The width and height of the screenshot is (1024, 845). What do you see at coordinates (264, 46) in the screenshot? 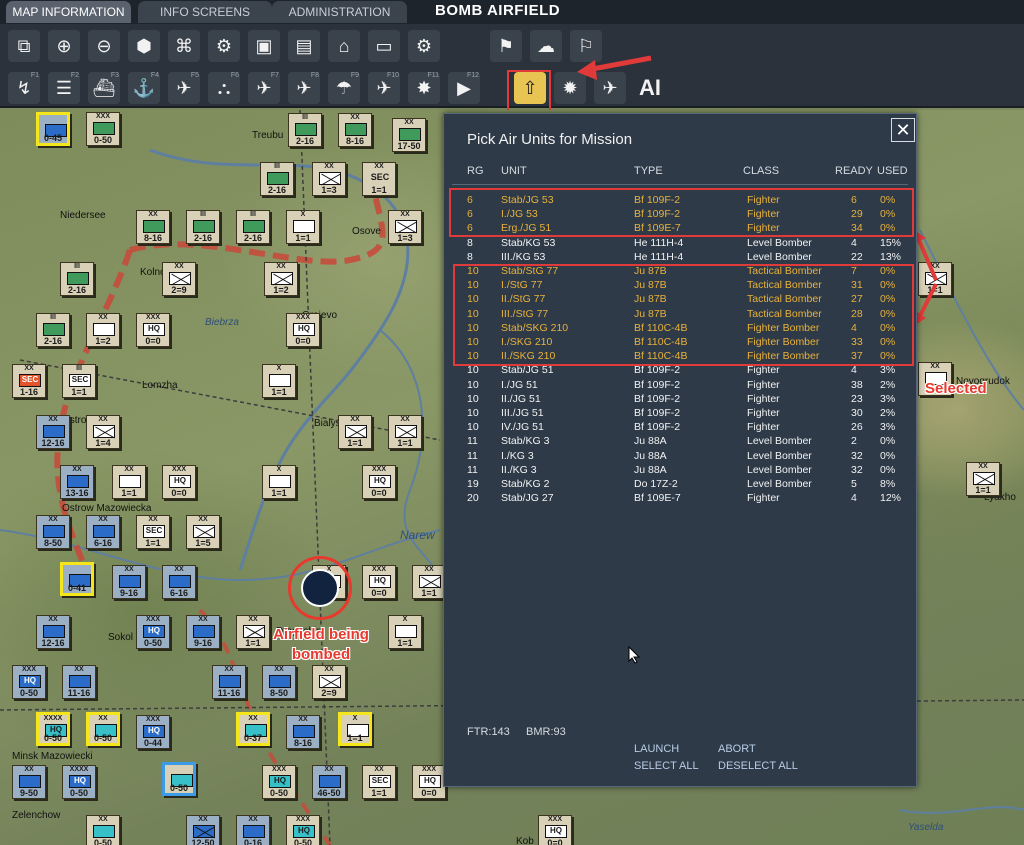
I see `unit-move-button: ▣` at bounding box center [264, 46].